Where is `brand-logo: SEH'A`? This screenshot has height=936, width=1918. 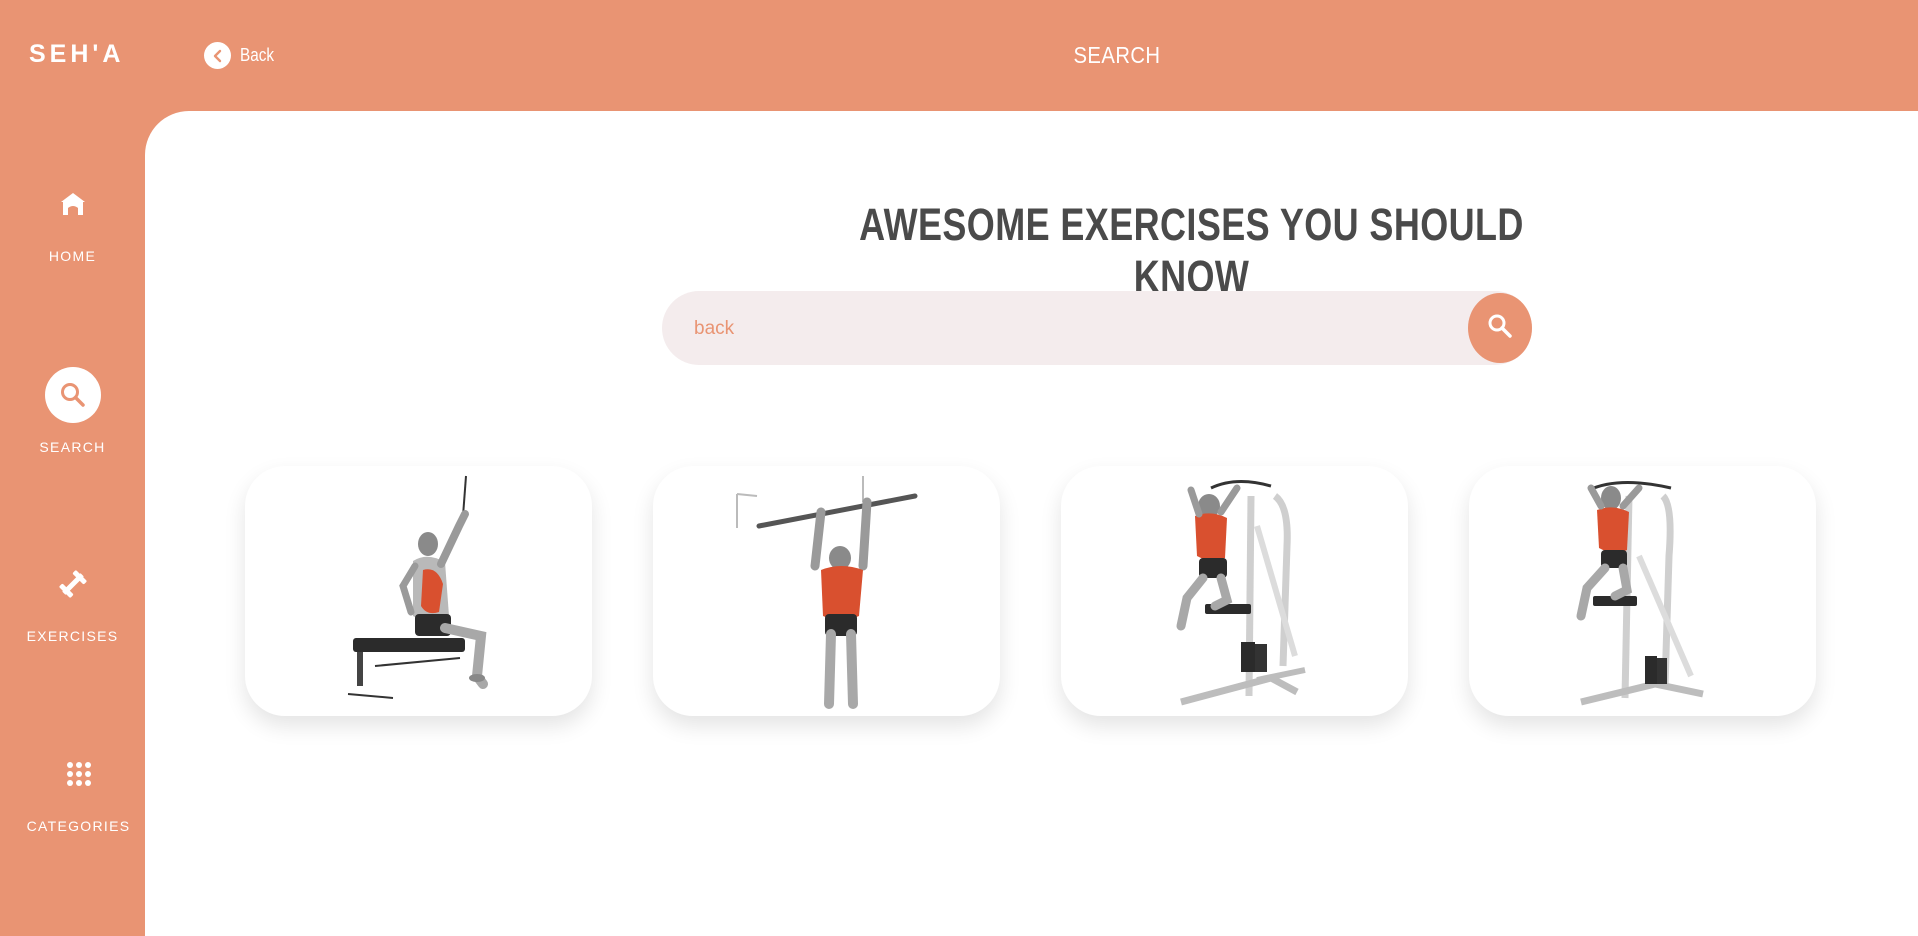 brand-logo: SEH'A is located at coordinates (77, 54).